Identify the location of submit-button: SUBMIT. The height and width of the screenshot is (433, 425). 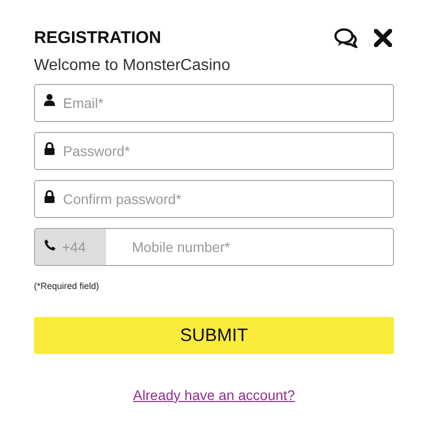
(214, 335).